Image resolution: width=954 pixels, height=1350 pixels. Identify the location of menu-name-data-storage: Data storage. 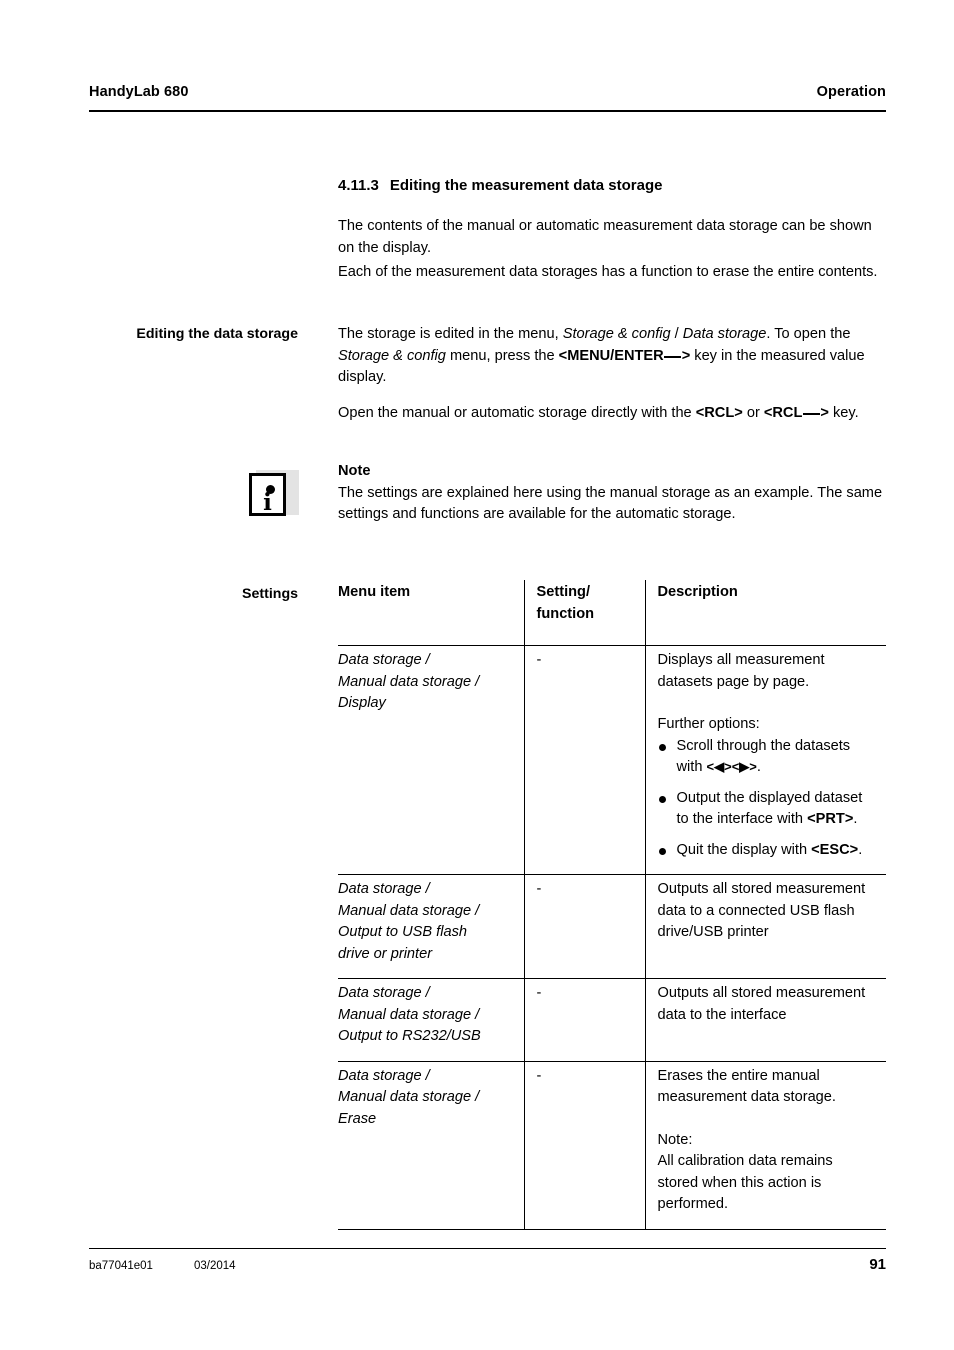
(724, 334).